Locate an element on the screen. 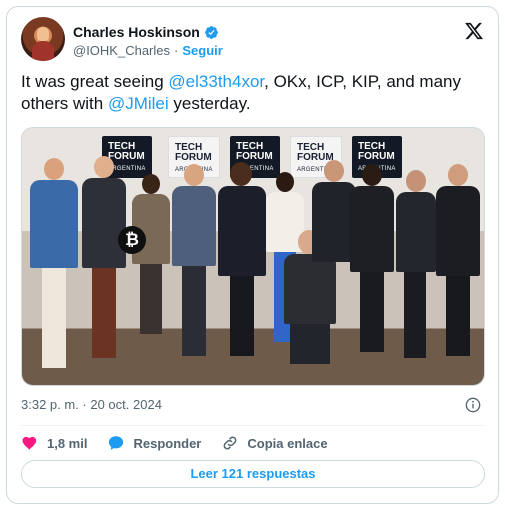  reply-label: Responder is located at coordinates (167, 443).